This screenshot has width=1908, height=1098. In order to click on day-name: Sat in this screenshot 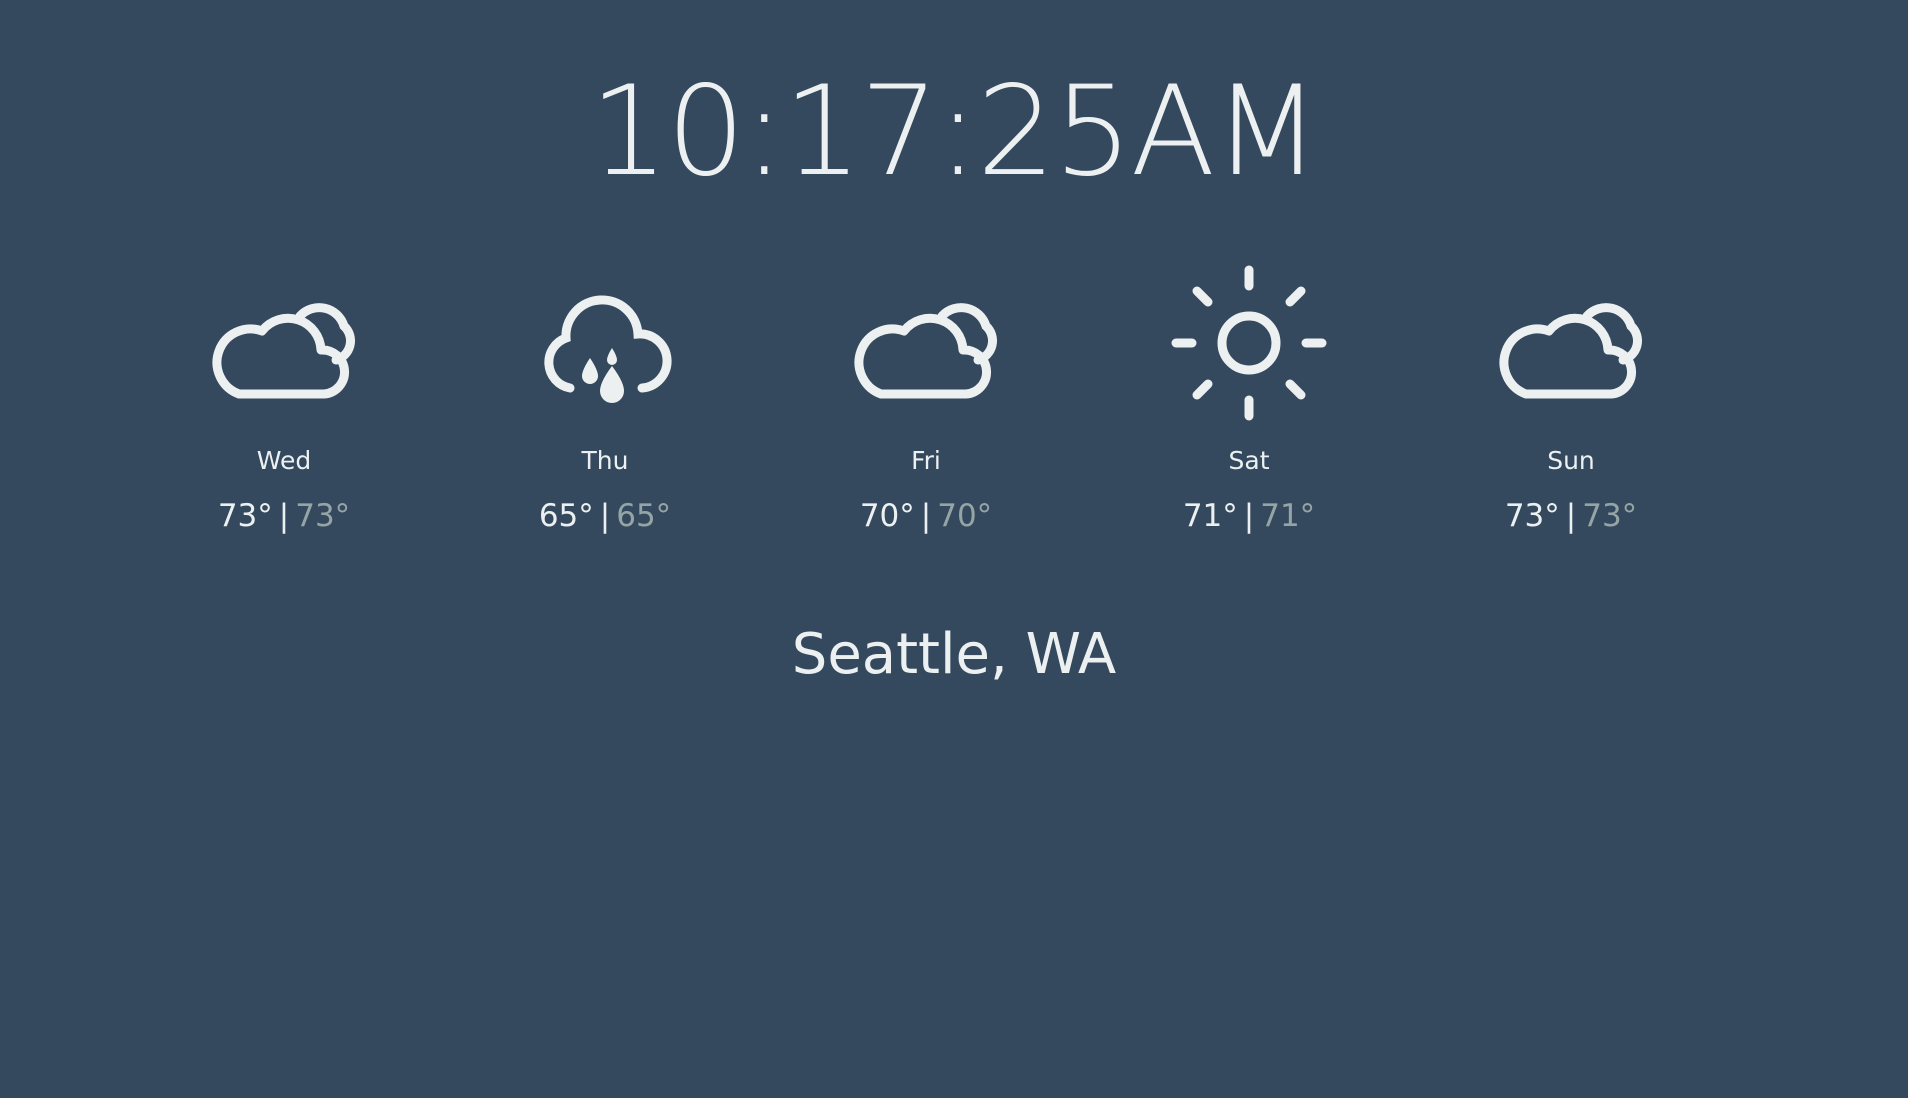, I will do `click(1249, 460)`.